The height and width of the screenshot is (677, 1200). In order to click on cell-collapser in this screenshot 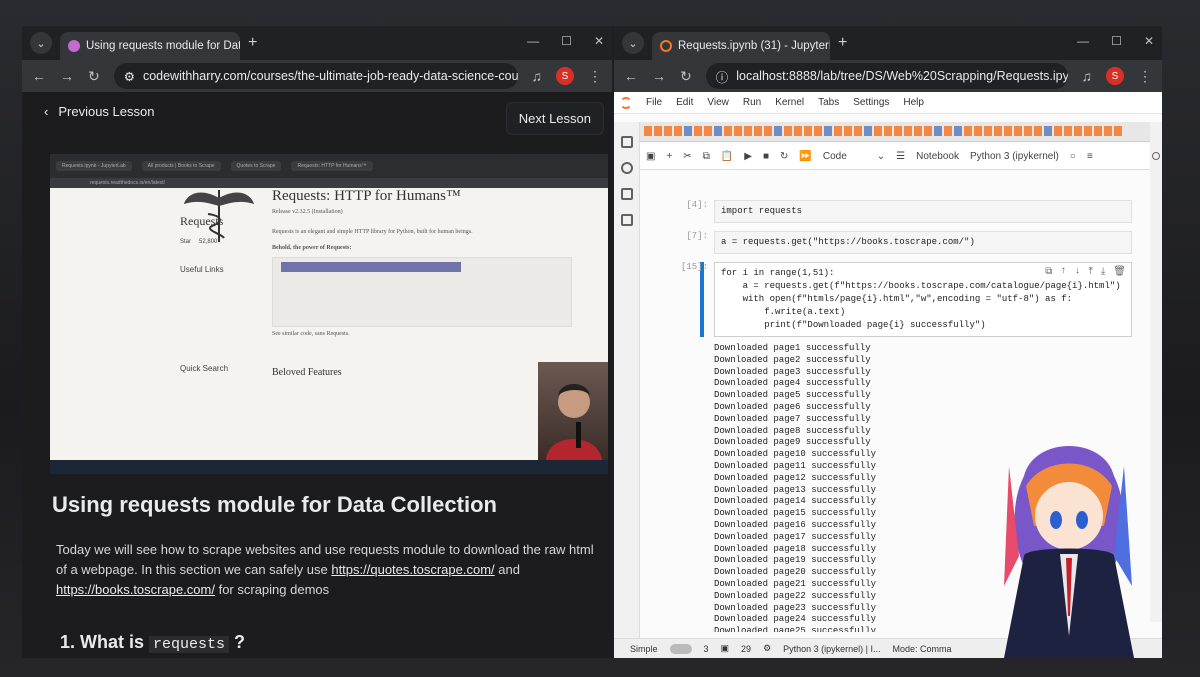, I will do `click(702, 299)`.